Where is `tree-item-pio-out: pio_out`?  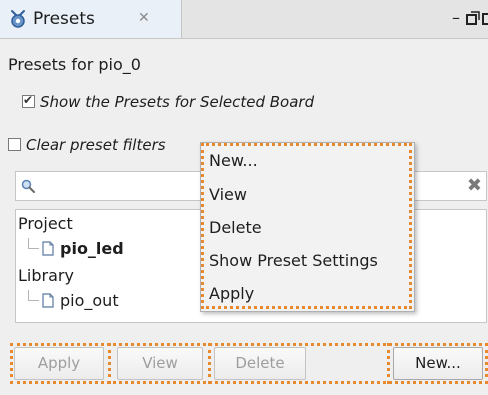
tree-item-pio-out: pio_out is located at coordinates (89, 300).